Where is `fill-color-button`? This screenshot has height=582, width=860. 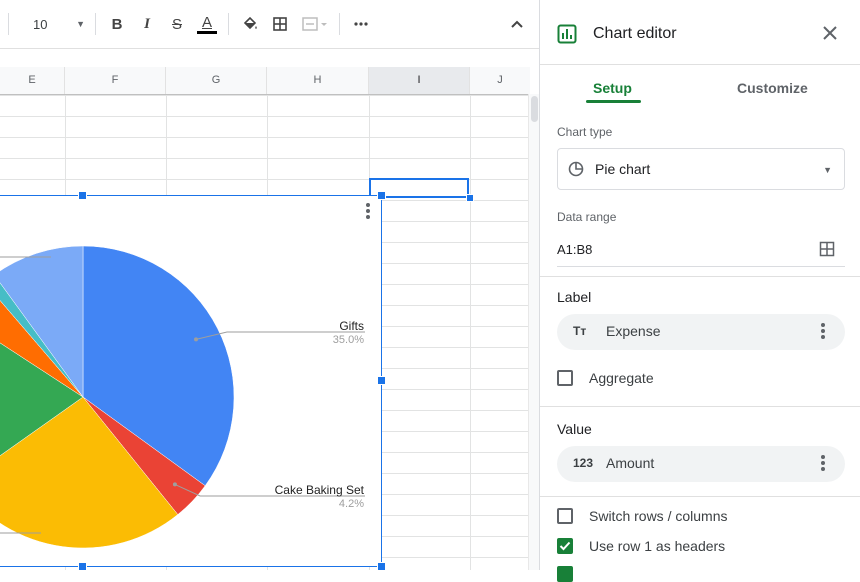
fill-color-button is located at coordinates (250, 24).